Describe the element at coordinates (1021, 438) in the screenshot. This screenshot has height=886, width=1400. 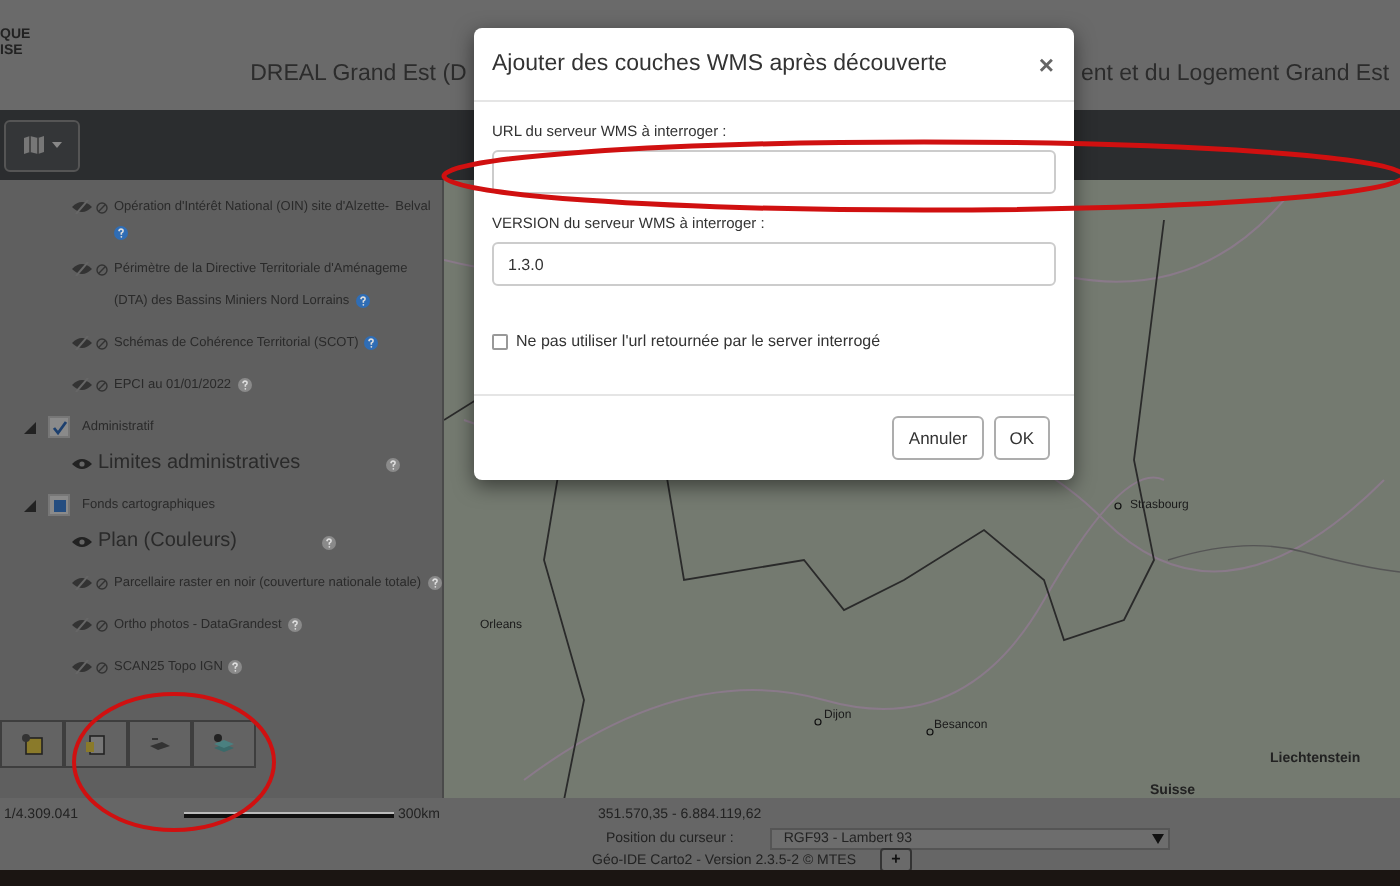
I see `ok-button: OK` at that location.